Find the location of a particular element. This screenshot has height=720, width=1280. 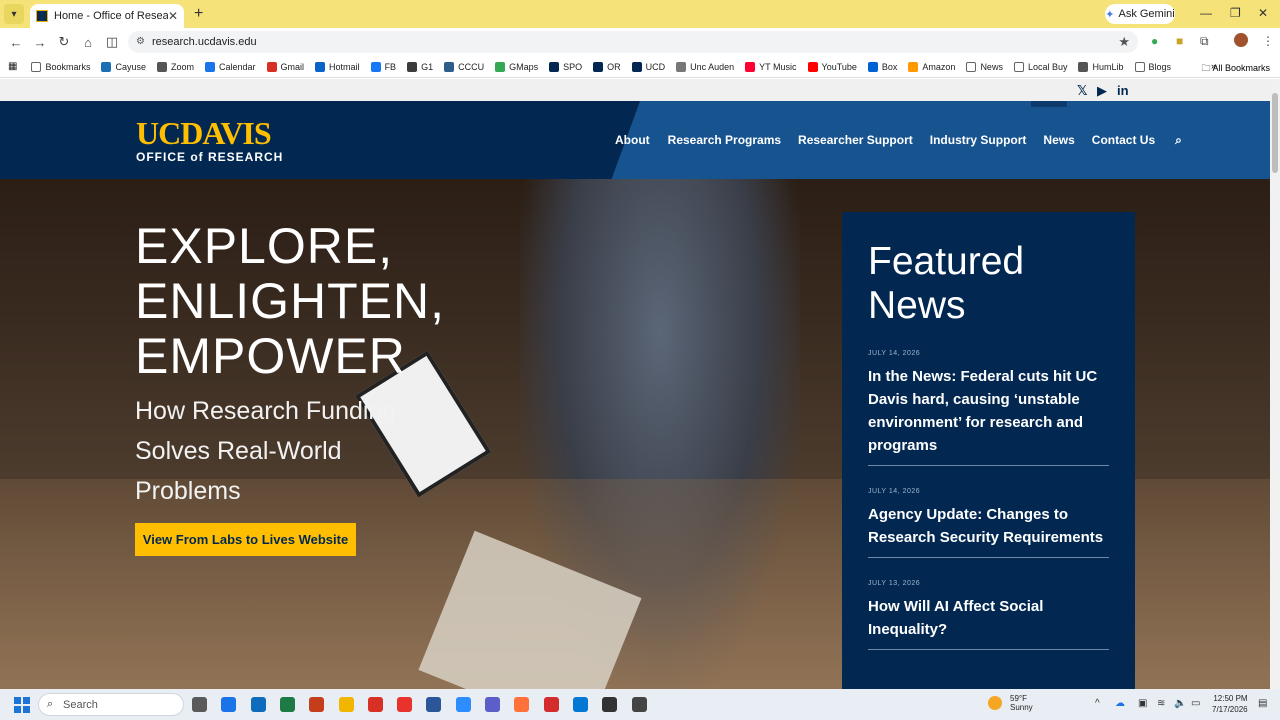

apps-grid-icon: ▦ is located at coordinates (12, 66).